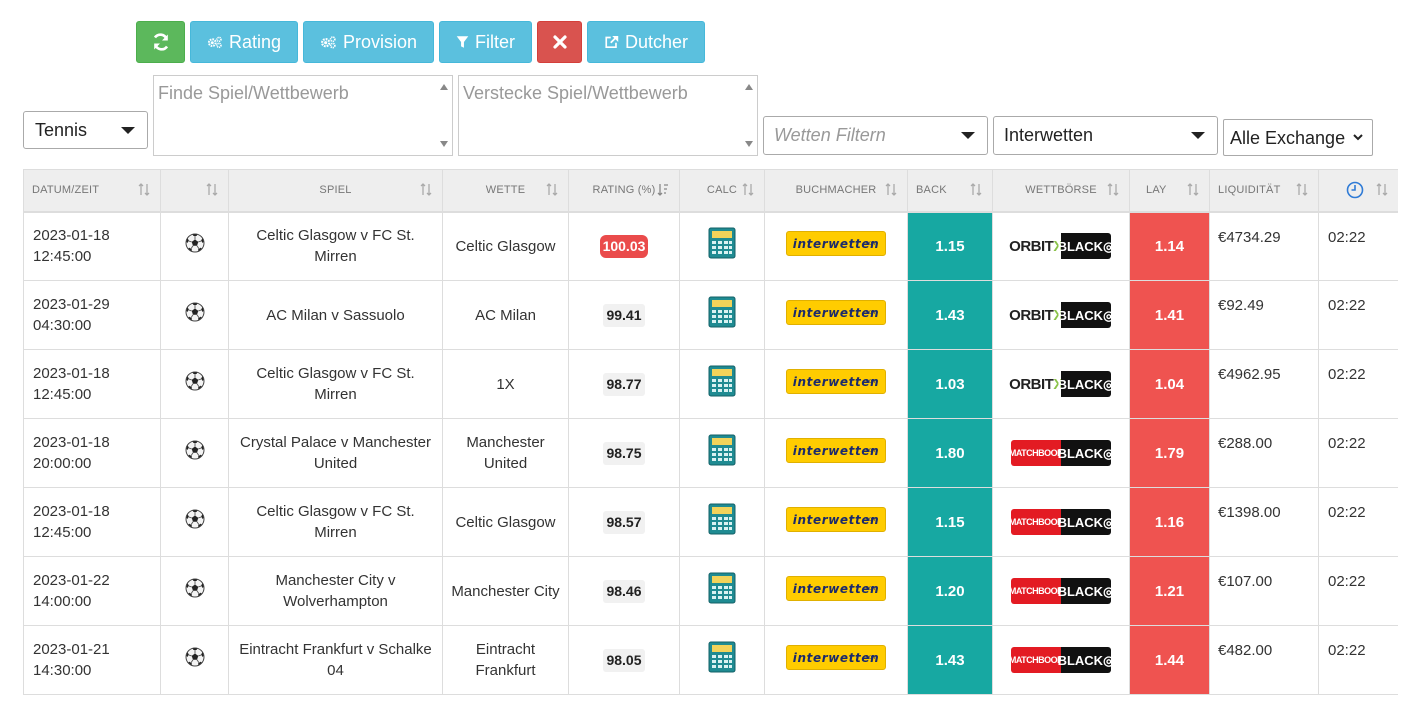 The height and width of the screenshot is (706, 1412). Describe the element at coordinates (1169, 591) in the screenshot. I see `lay-odds-cell: 1.21` at that location.